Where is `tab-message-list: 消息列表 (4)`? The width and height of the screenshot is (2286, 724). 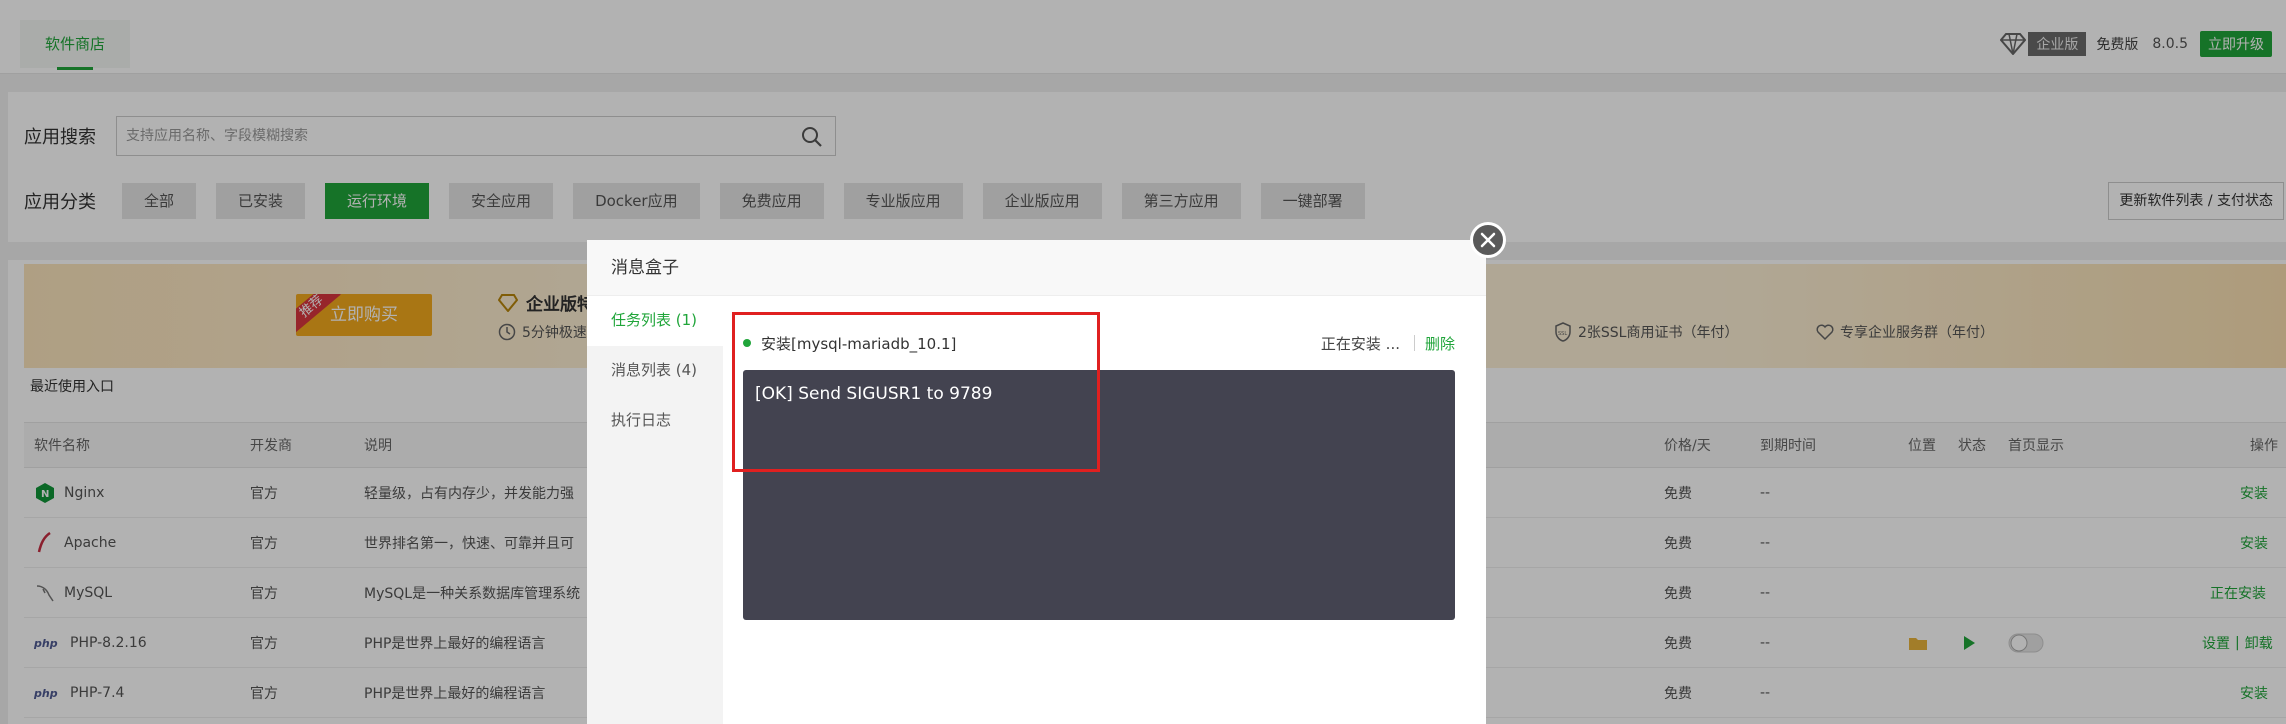
tab-message-list: 消息列表 (4) is located at coordinates (655, 371).